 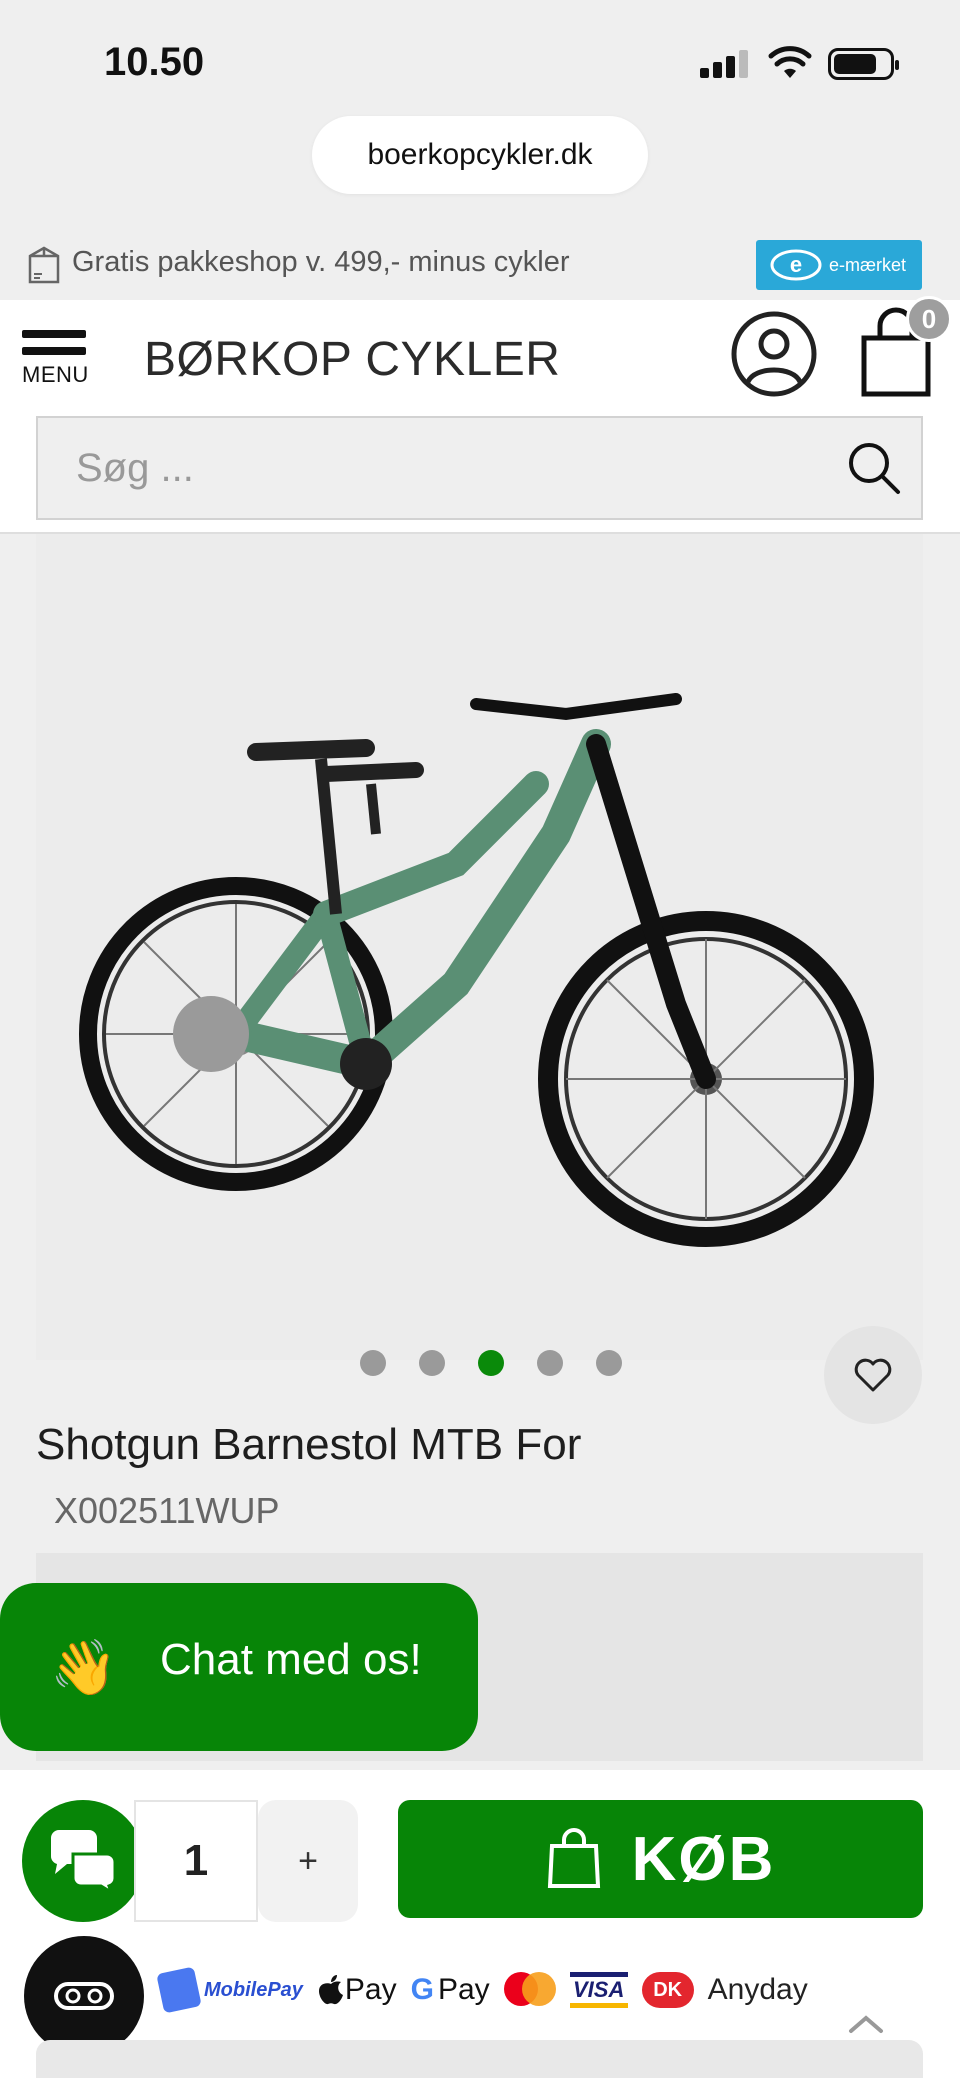 What do you see at coordinates (757, 1989) in the screenshot?
I see `anyday-logo: Anyday` at bounding box center [757, 1989].